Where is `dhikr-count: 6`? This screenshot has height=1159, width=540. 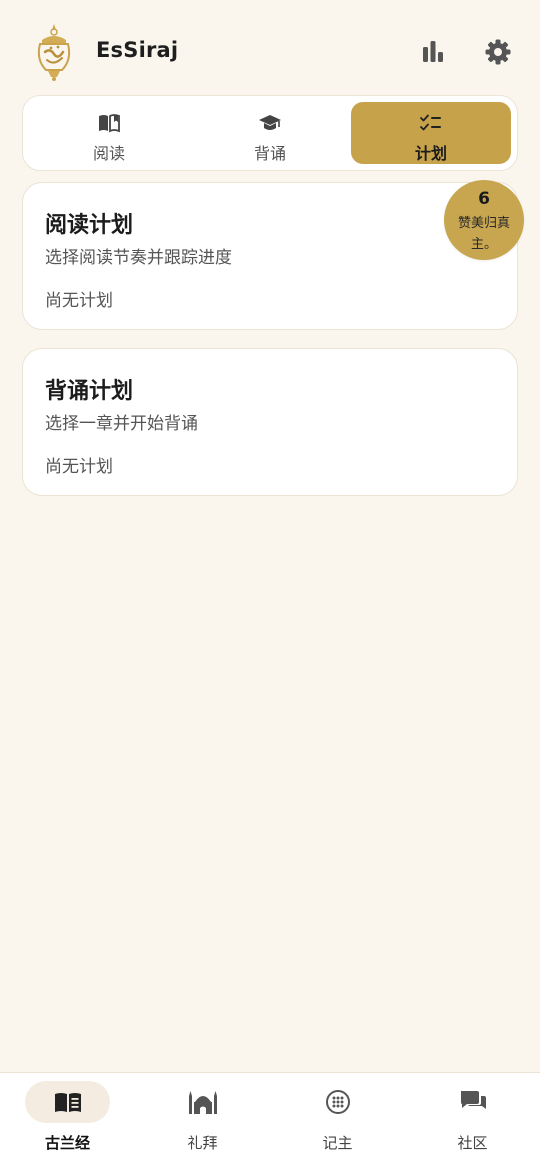 dhikr-count: 6 is located at coordinates (484, 199).